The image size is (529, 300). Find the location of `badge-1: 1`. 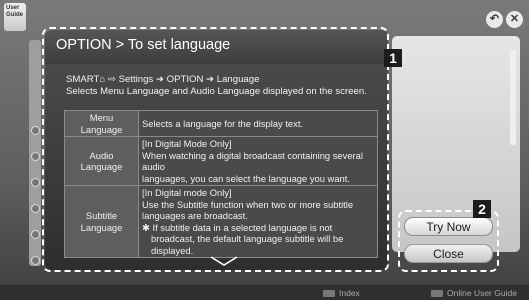

badge-1: 1 is located at coordinates (393, 58).